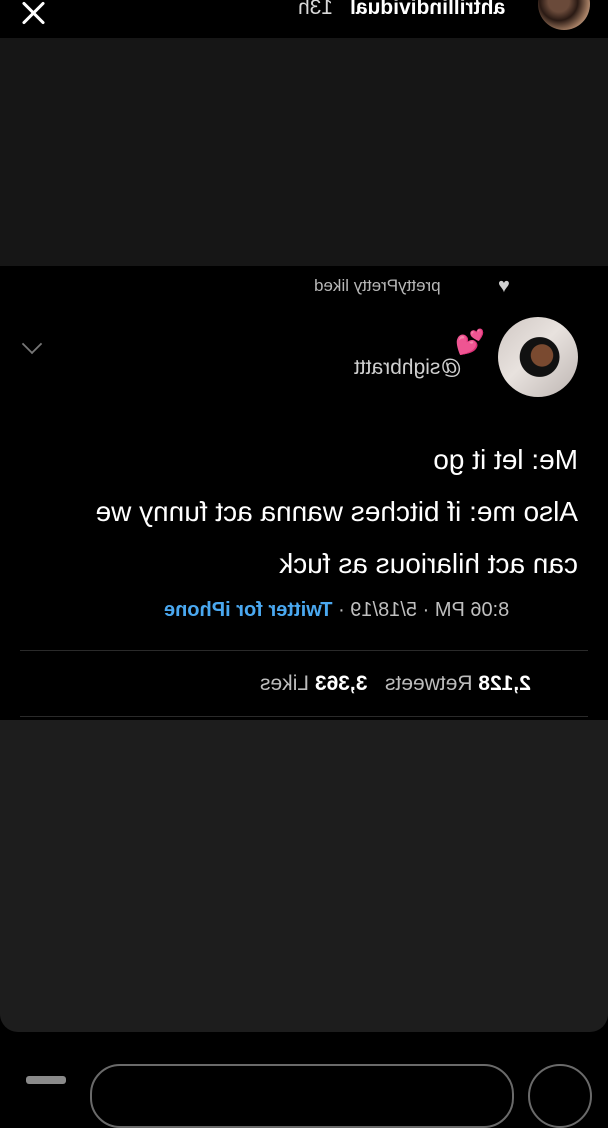 The height and width of the screenshot is (1128, 608). Describe the element at coordinates (302, 1096) in the screenshot. I see `reply-input` at that location.